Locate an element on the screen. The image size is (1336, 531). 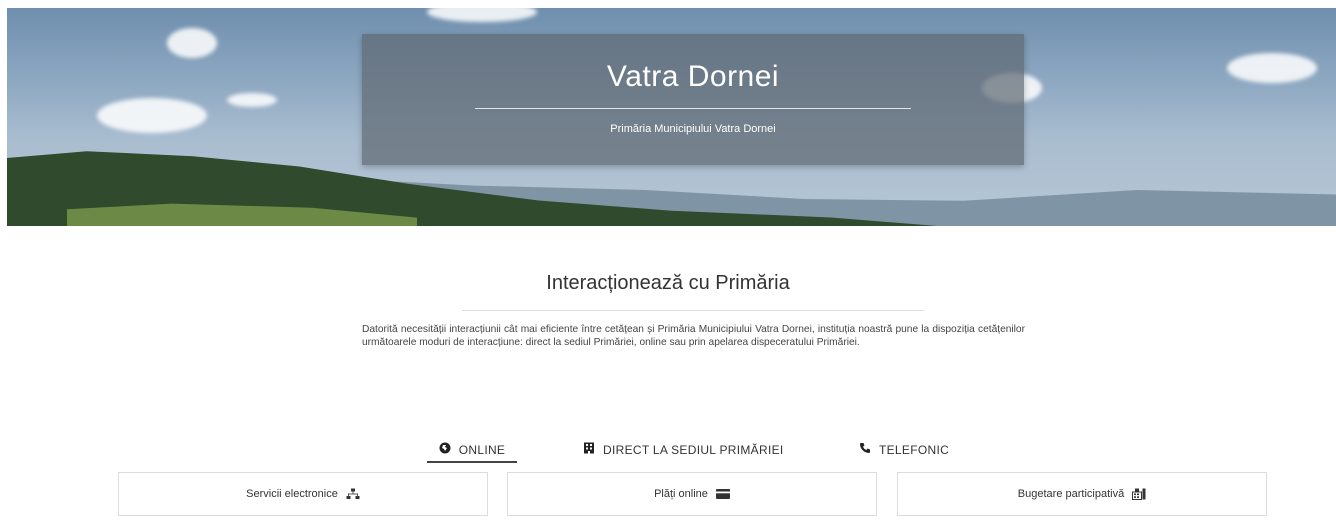
tab-online: ONLINE is located at coordinates (472, 450).